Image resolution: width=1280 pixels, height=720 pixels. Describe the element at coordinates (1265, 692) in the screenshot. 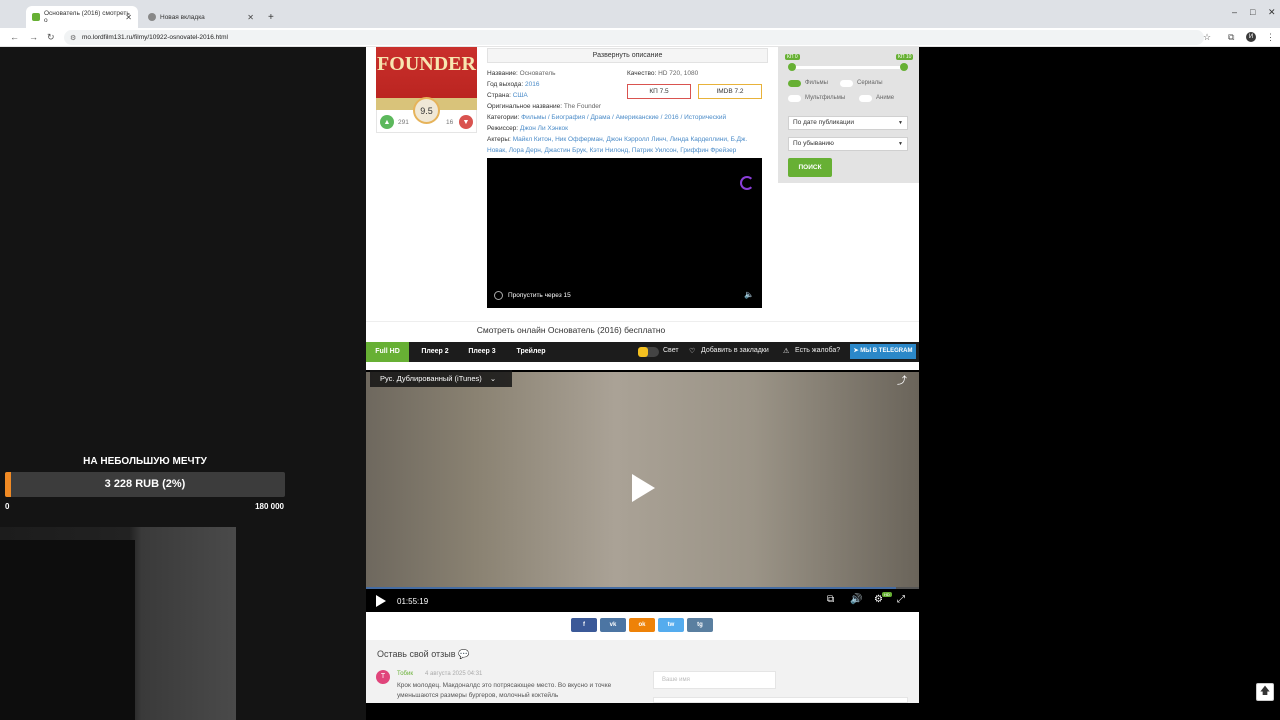

I see `scroll-top-button: 🡅` at that location.